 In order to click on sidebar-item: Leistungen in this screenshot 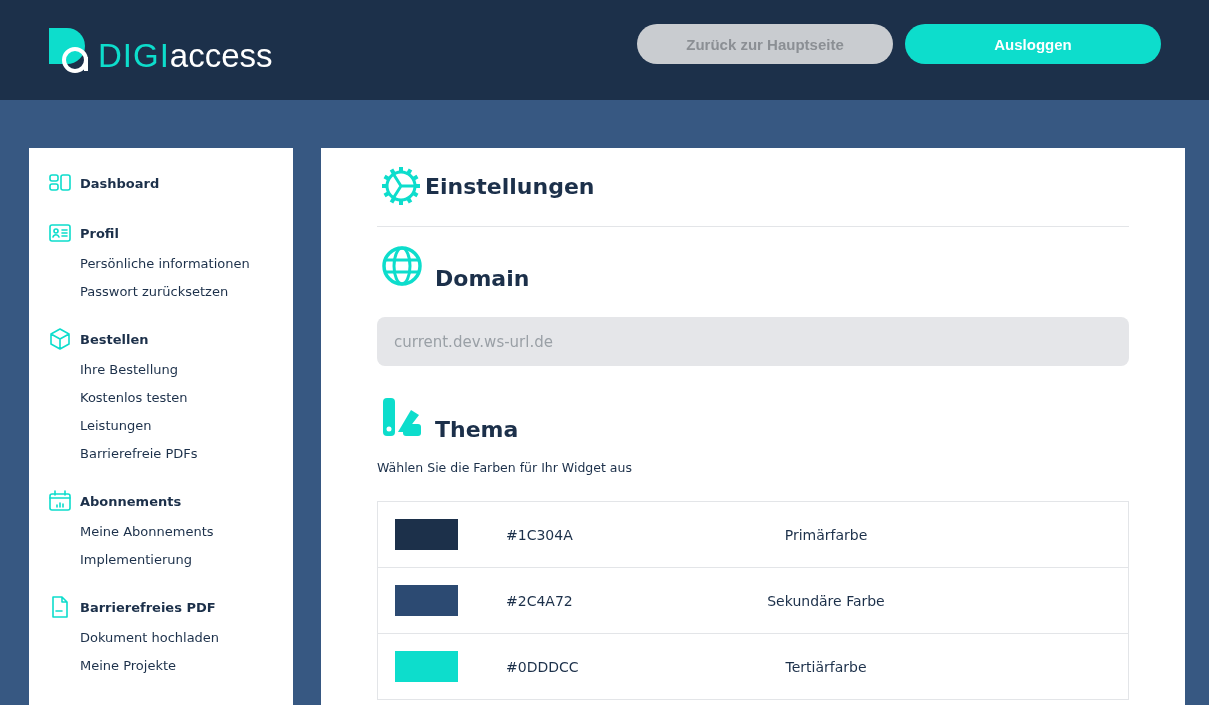, I will do `click(171, 426)`.